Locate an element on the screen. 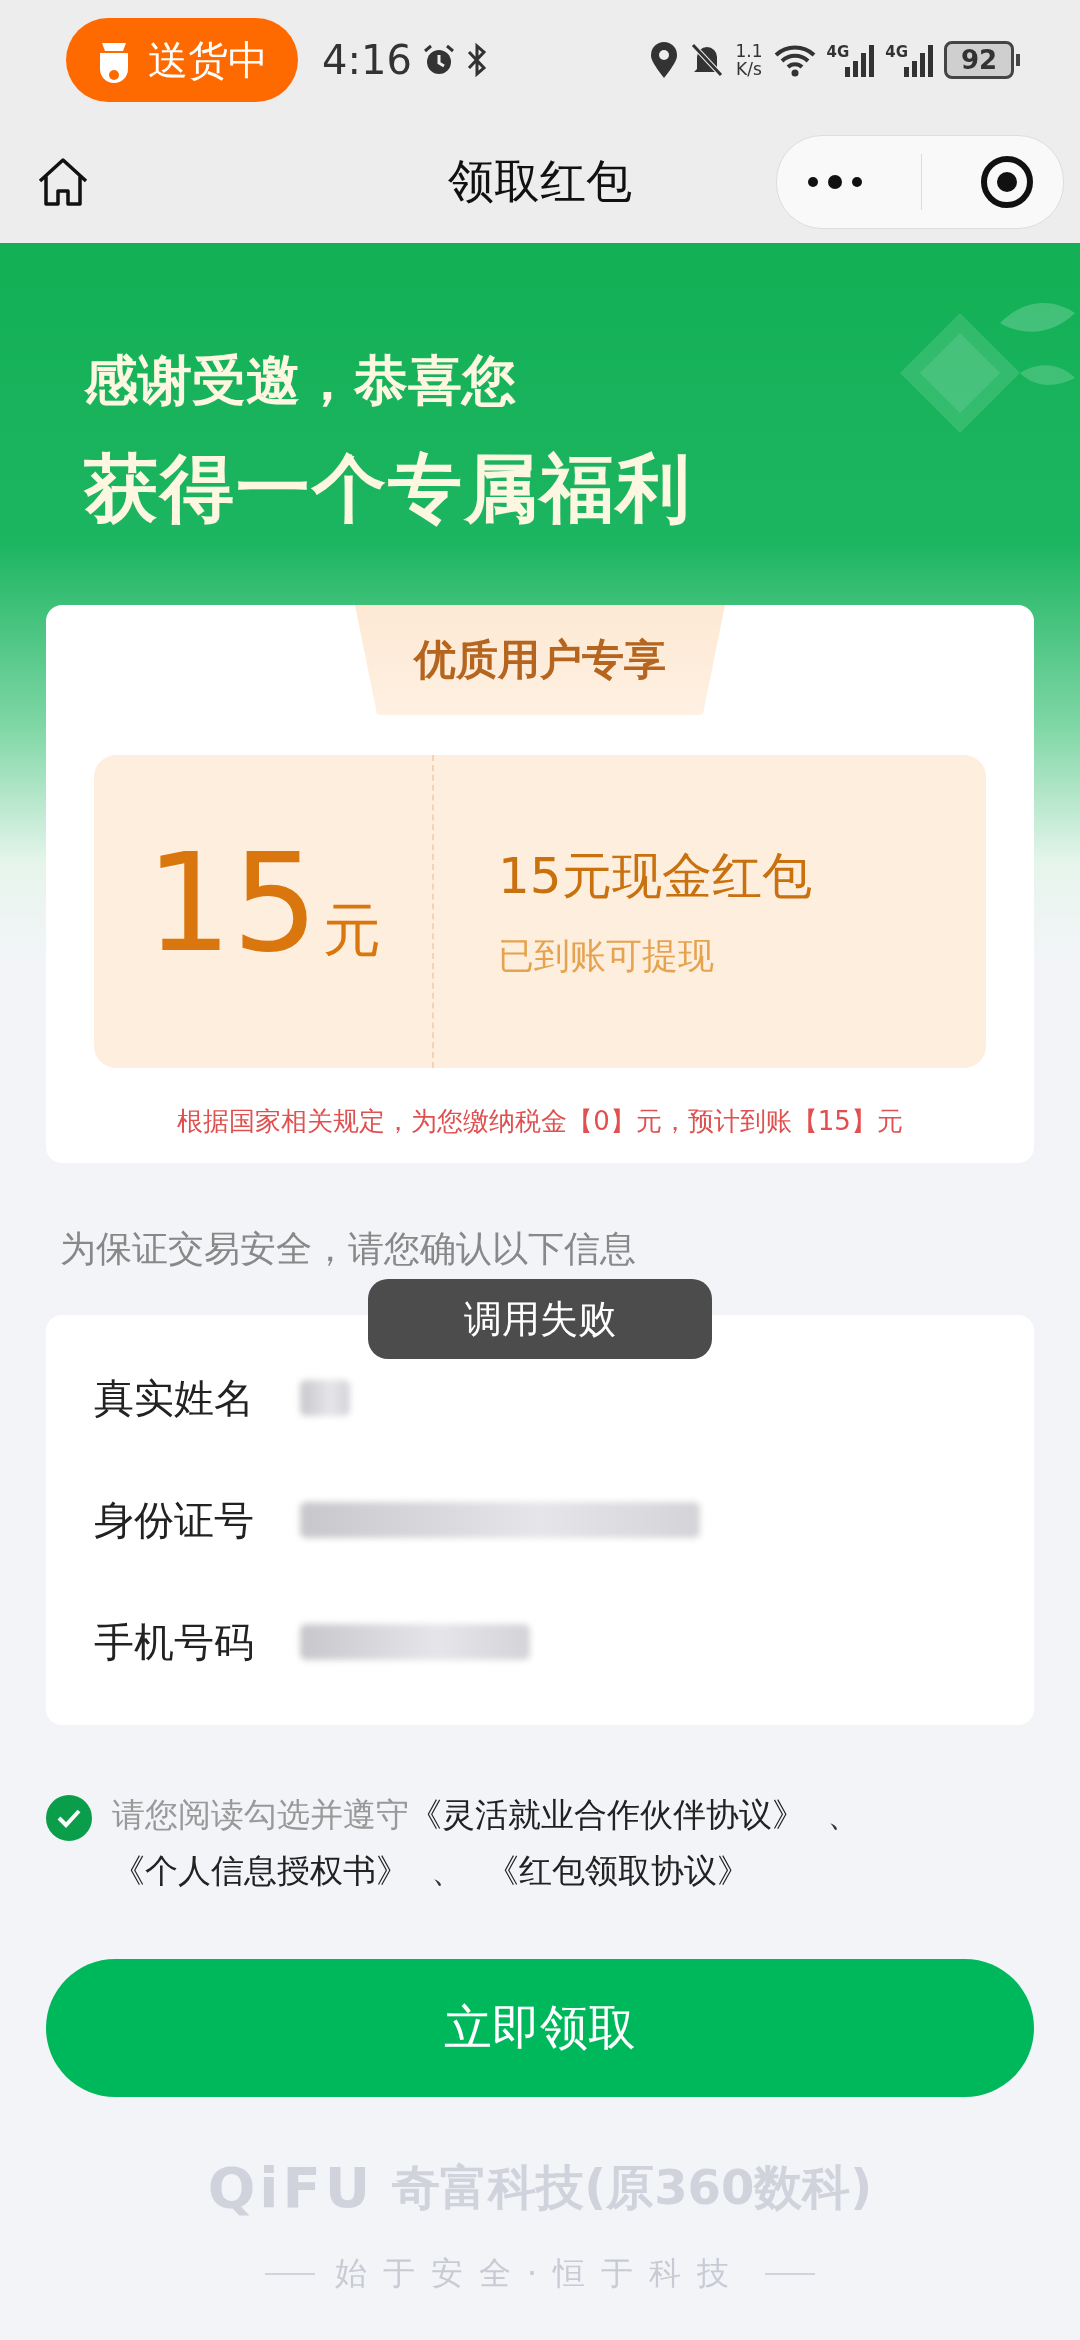 The height and width of the screenshot is (2340, 1080). home-icon is located at coordinates (63, 181).